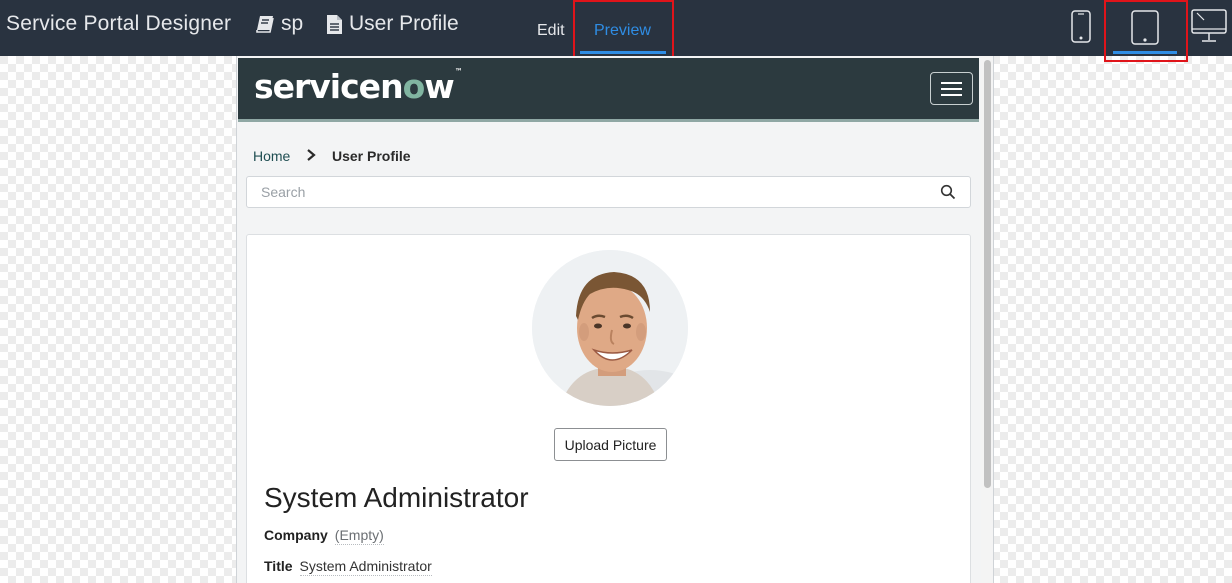  What do you see at coordinates (119, 23) in the screenshot?
I see `app-title: Service Portal Designer` at bounding box center [119, 23].